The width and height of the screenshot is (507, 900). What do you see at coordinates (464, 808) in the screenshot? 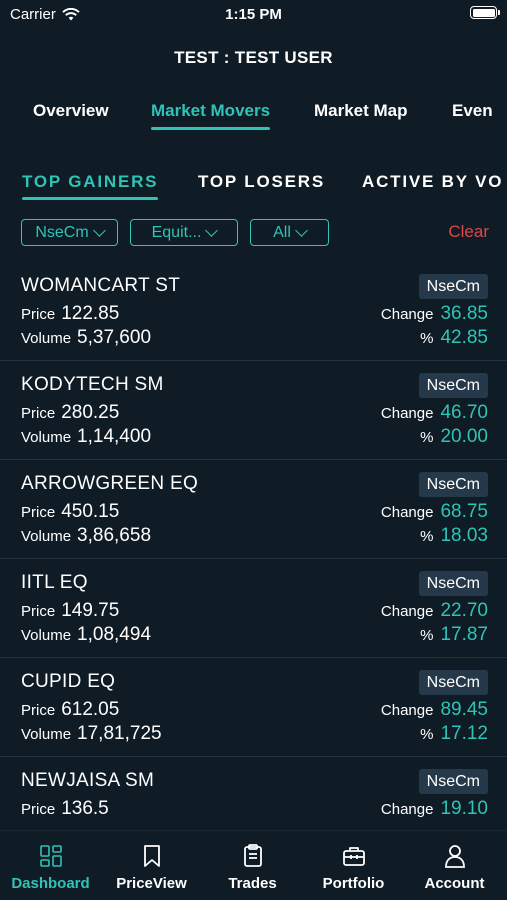
I see `change-value: 19.10` at bounding box center [464, 808].